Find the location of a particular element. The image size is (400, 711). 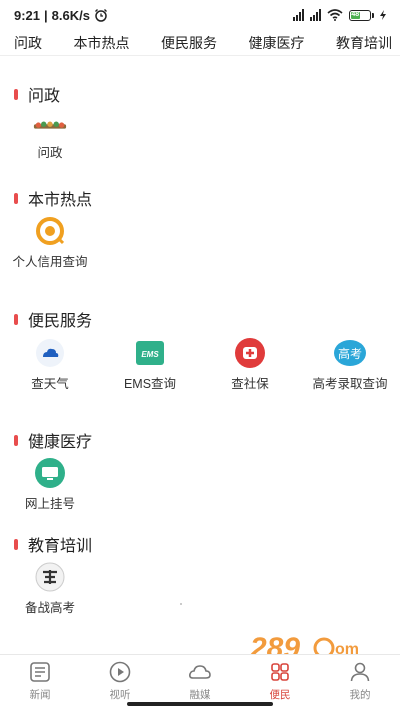

monitor-icon is located at coordinates (50, 473).